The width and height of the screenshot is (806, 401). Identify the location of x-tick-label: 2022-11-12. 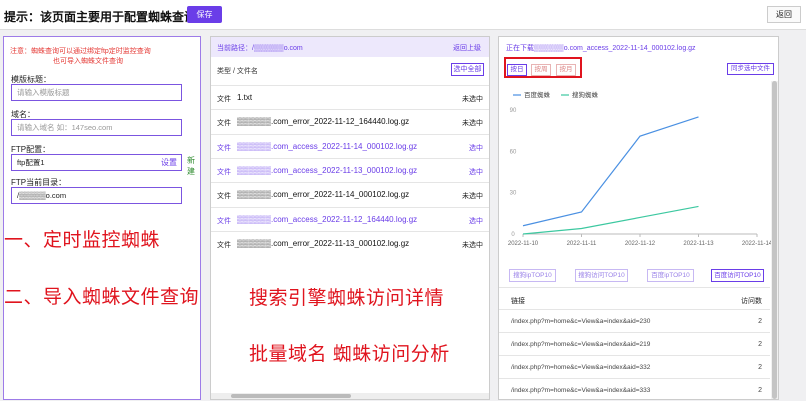
(640, 244).